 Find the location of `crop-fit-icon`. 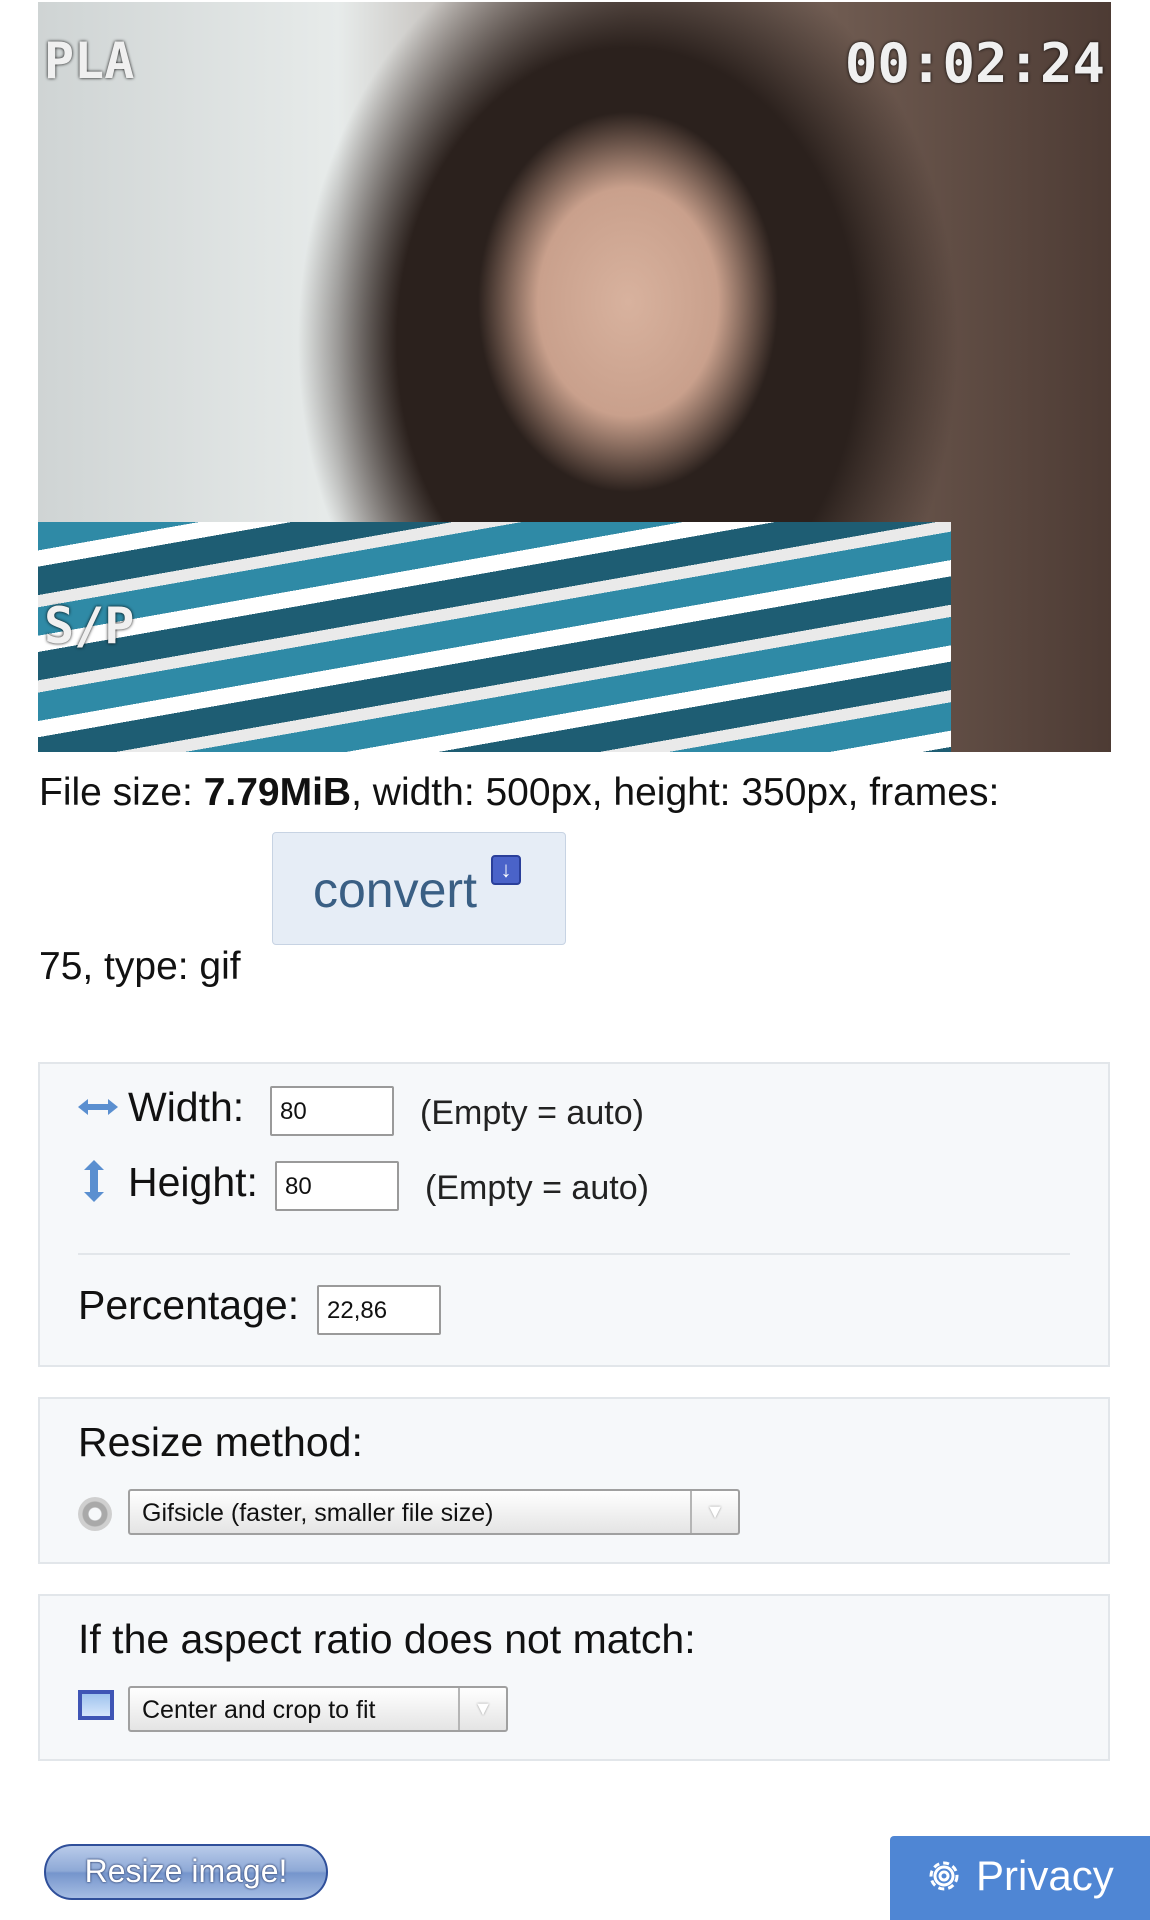

crop-fit-icon is located at coordinates (96, 1705).